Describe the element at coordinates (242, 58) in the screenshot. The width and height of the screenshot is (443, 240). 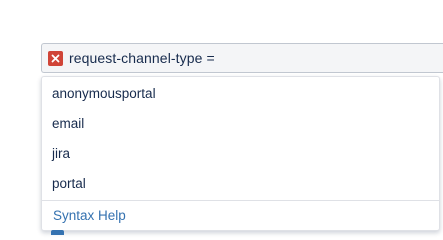
I see `jql-query-input: request-channel-type =` at that location.